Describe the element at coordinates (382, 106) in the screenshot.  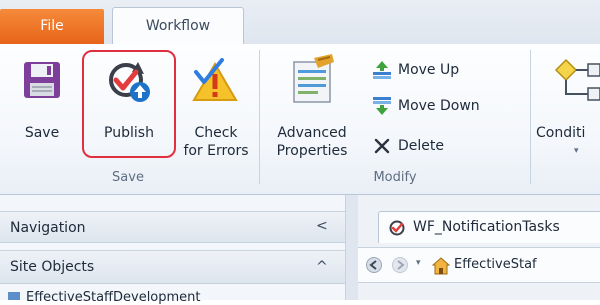
I see `move-down-icon` at that location.